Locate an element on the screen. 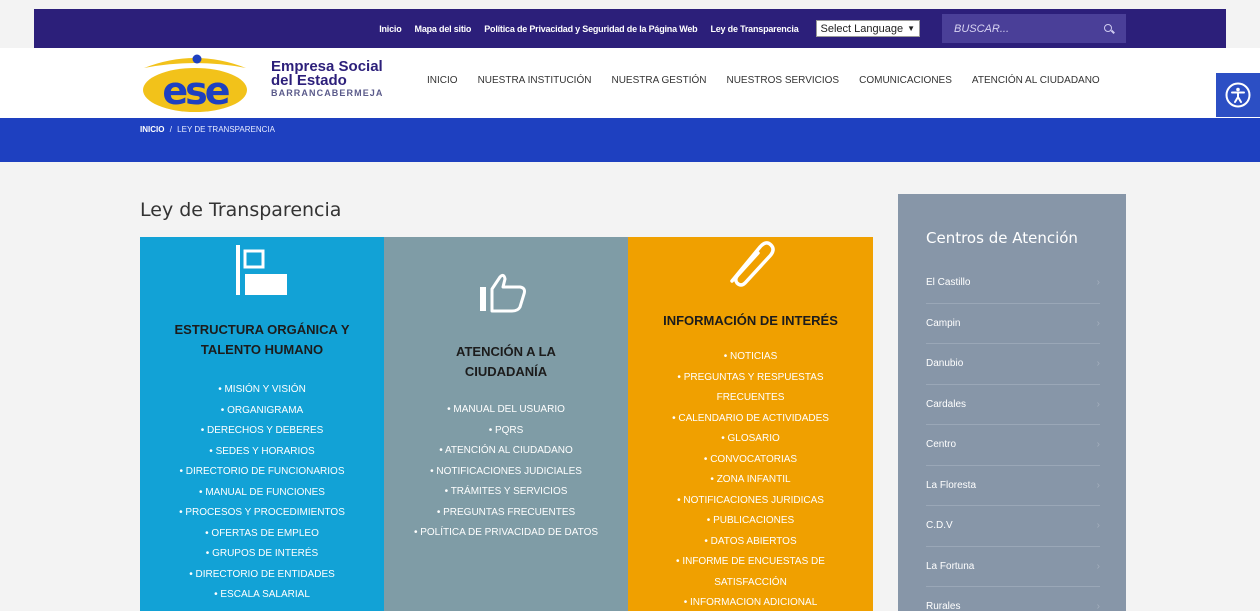  card-title-block: INFORMACIÓN DE INTERÉS is located at coordinates (750, 321).